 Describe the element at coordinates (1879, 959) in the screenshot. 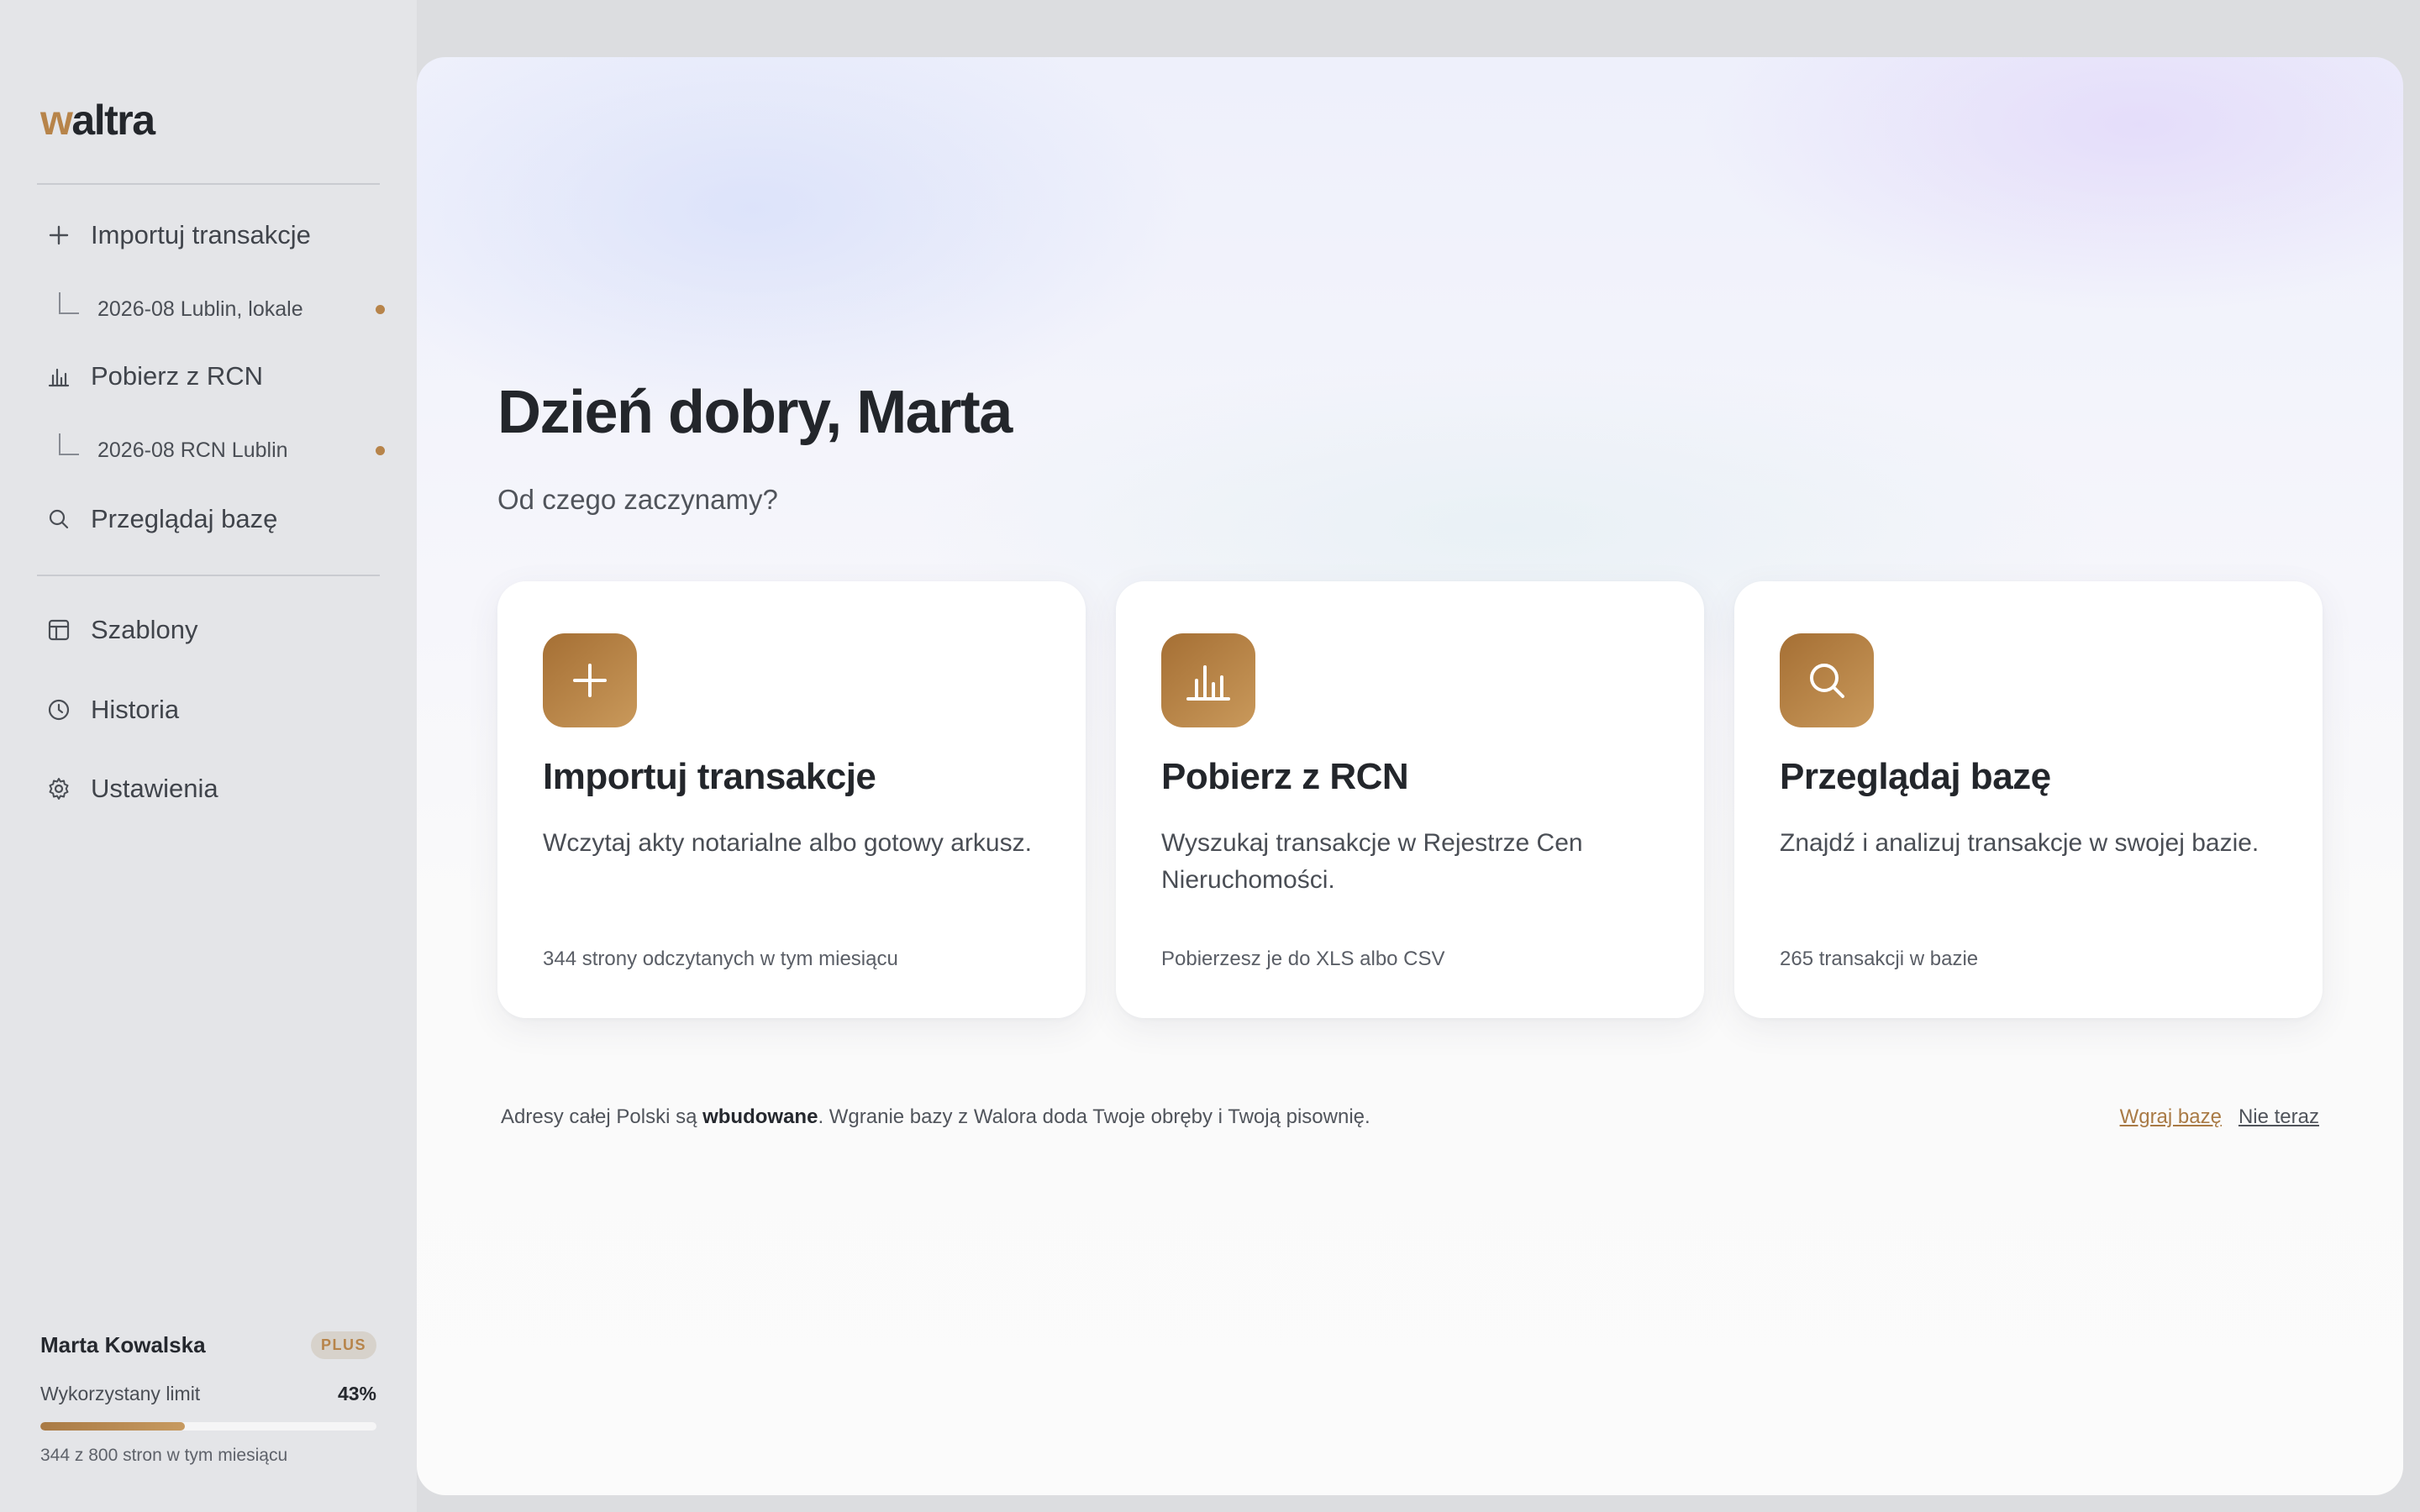

I see `card-footer: 265 transakcji w bazie` at that location.